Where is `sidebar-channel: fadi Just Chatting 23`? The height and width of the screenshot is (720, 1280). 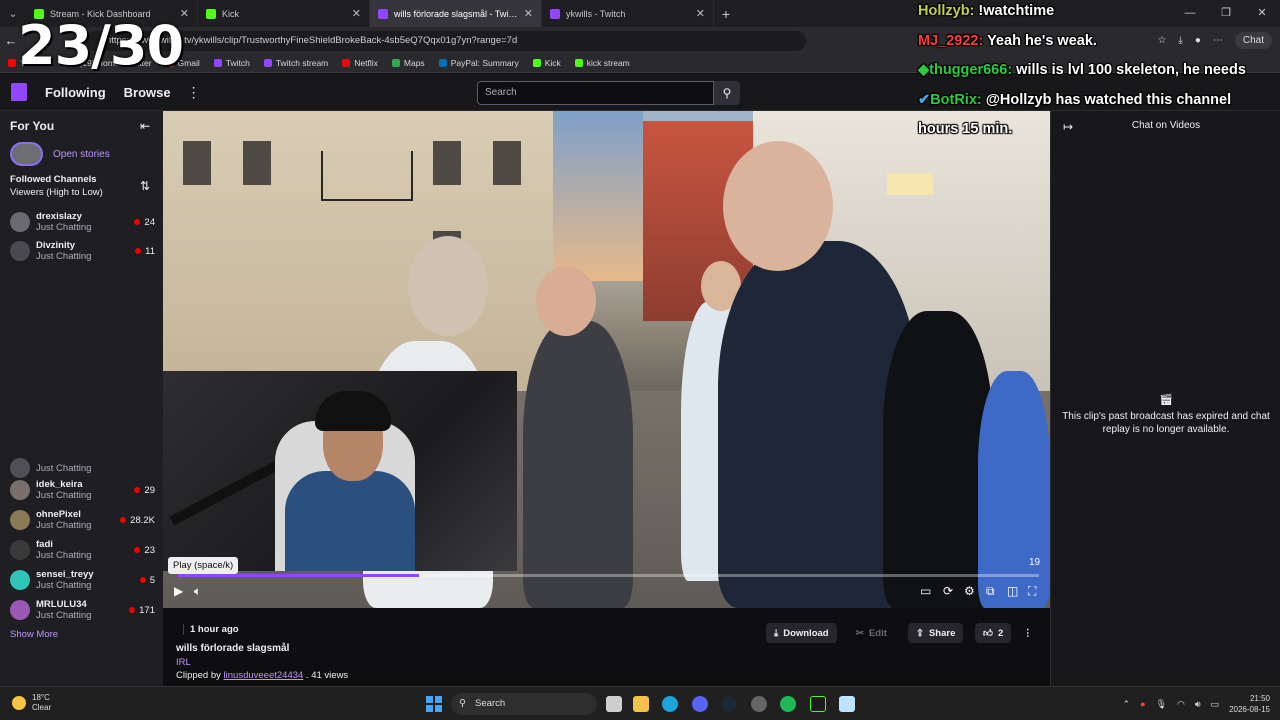 sidebar-channel: fadi Just Chatting 23 is located at coordinates (82, 550).